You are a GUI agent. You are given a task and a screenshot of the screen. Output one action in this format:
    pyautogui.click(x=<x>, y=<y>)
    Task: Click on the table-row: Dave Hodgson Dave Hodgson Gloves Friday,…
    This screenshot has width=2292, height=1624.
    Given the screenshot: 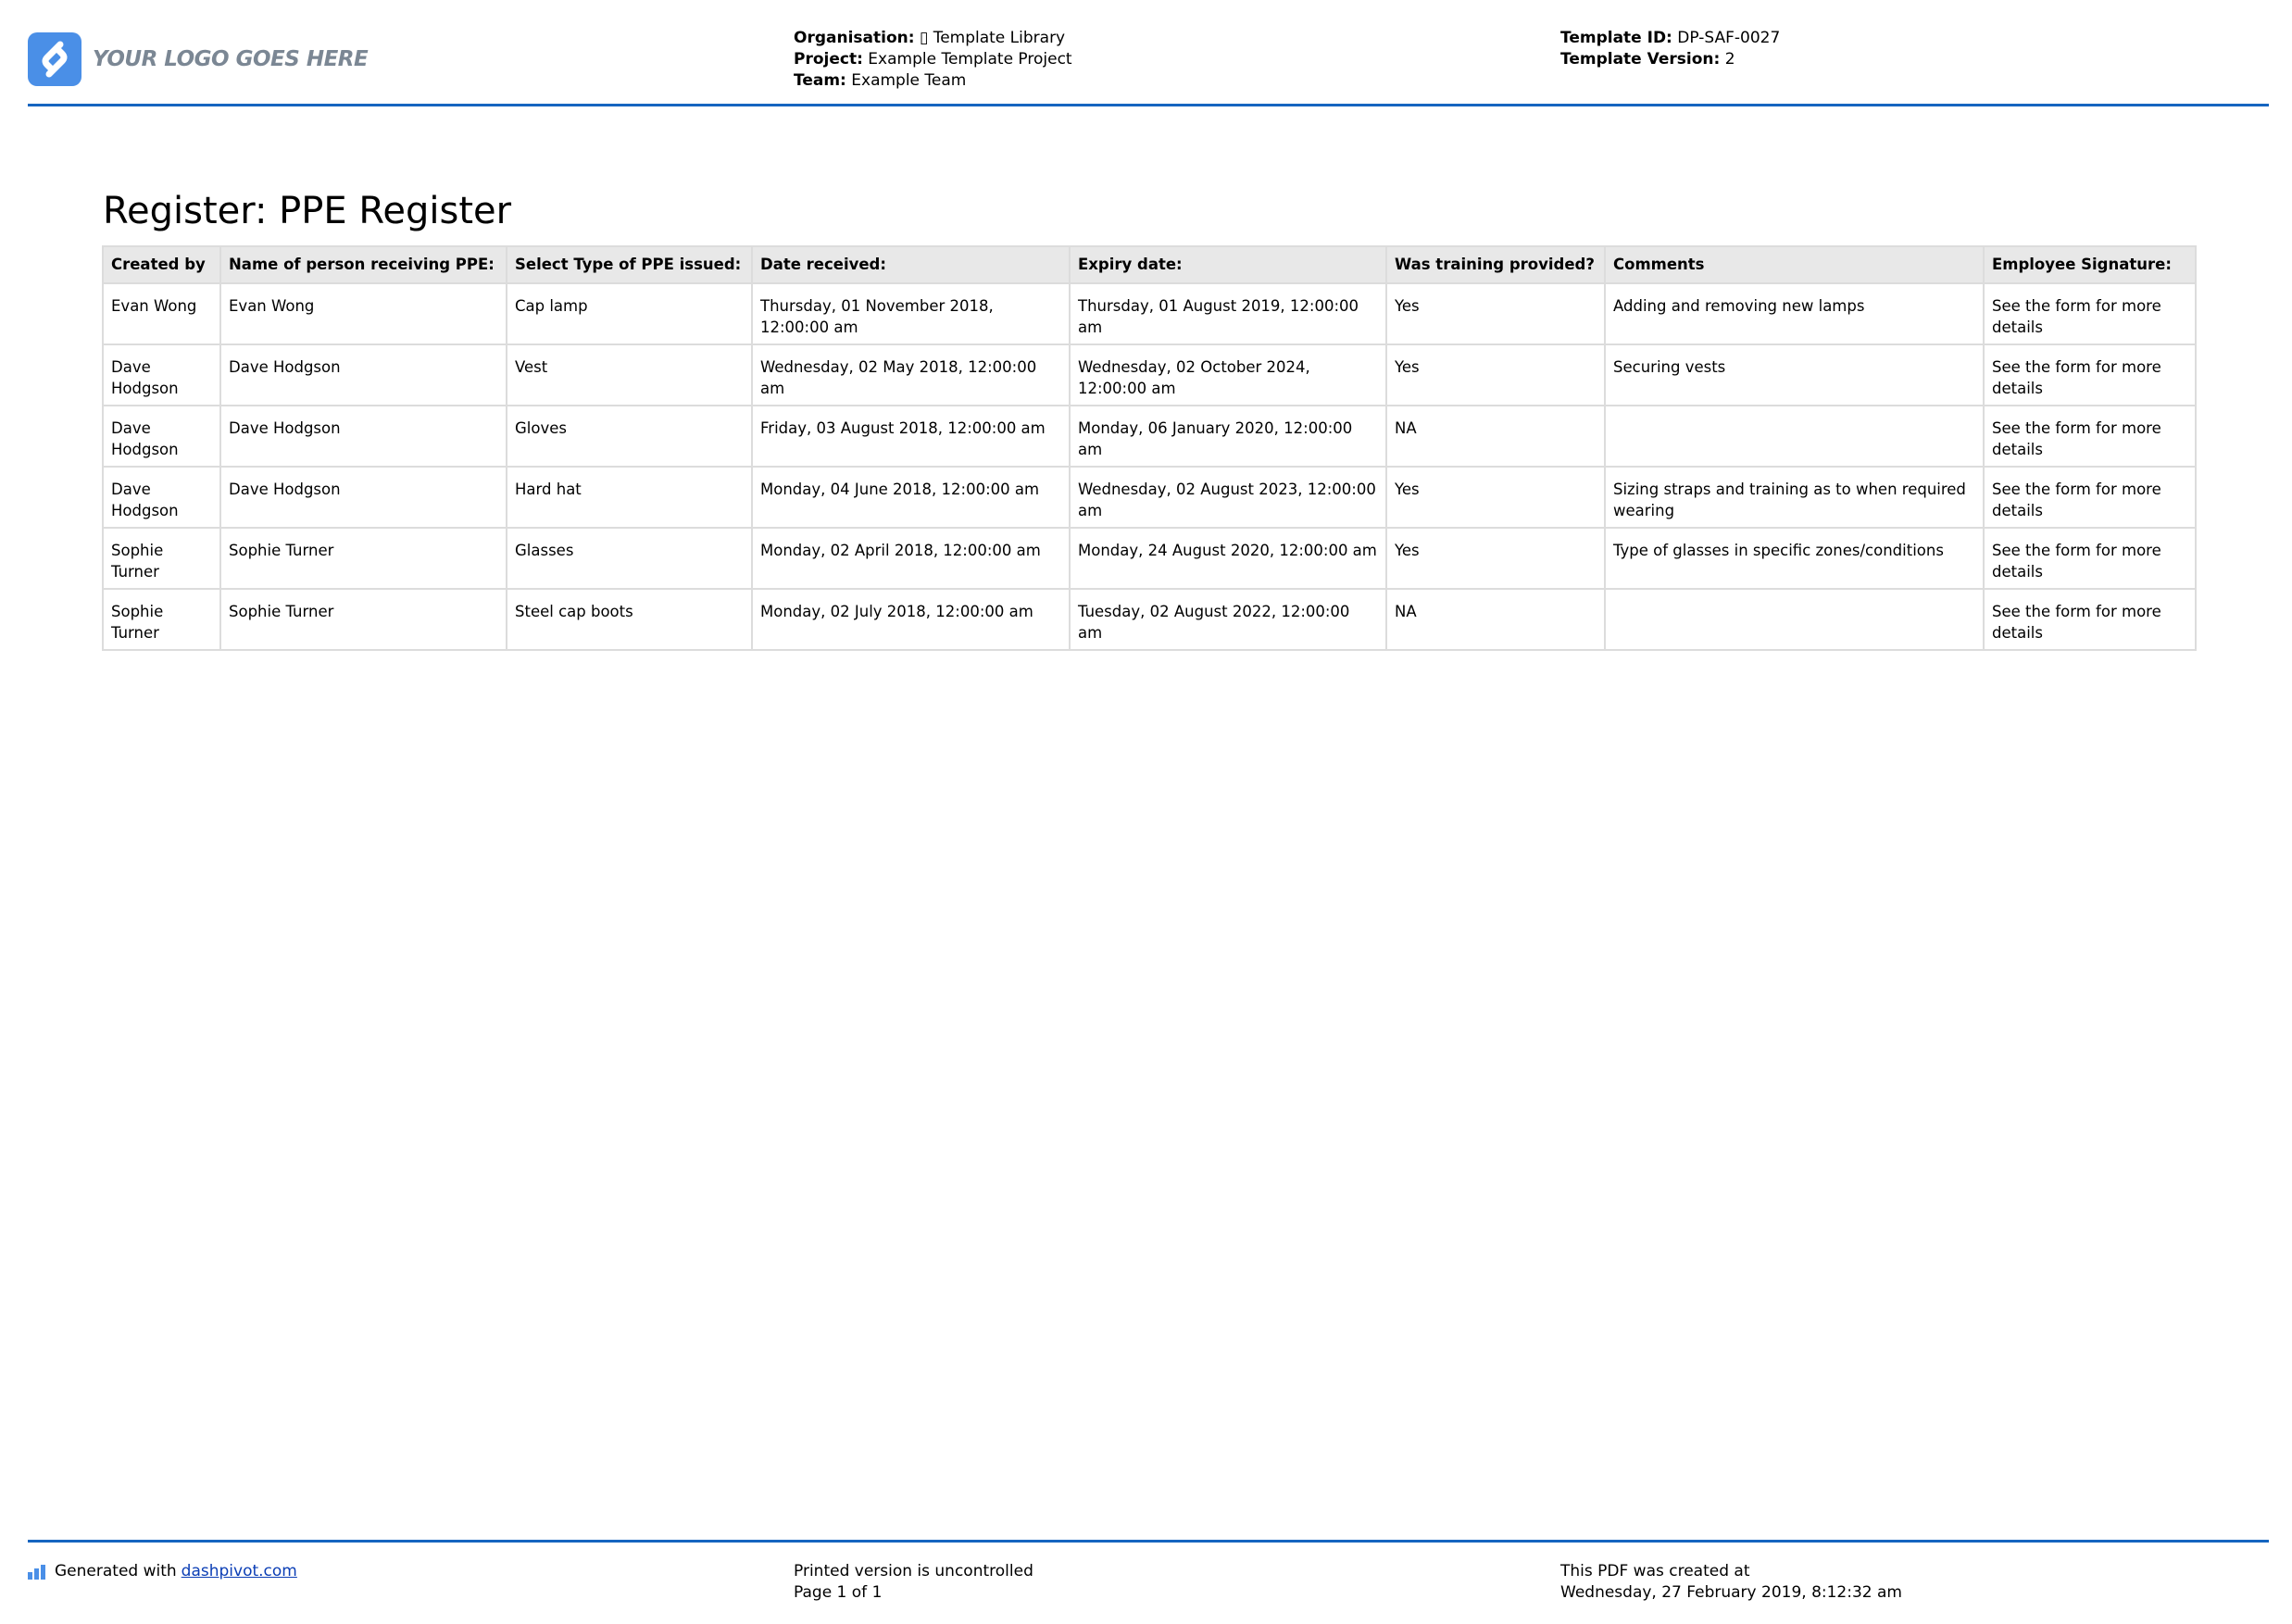 What is the action you would take?
    pyautogui.click(x=1149, y=436)
    